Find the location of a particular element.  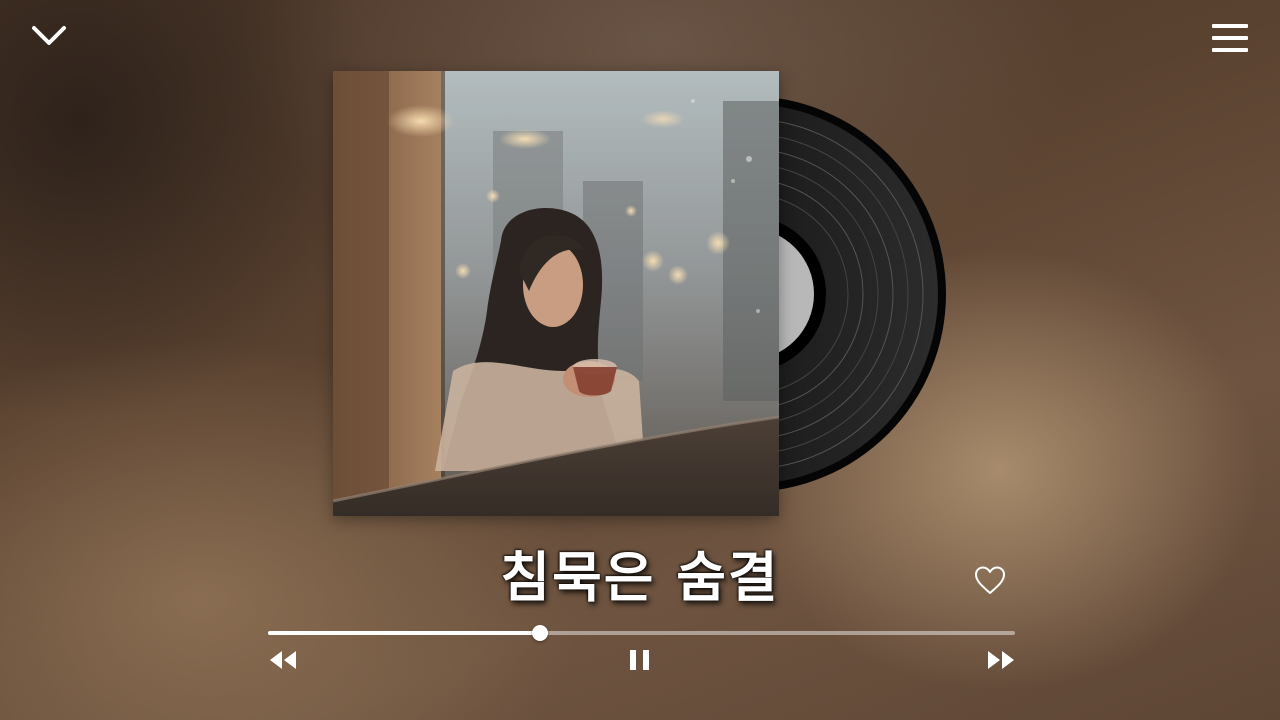

fast-forward-button is located at coordinates (1001, 660).